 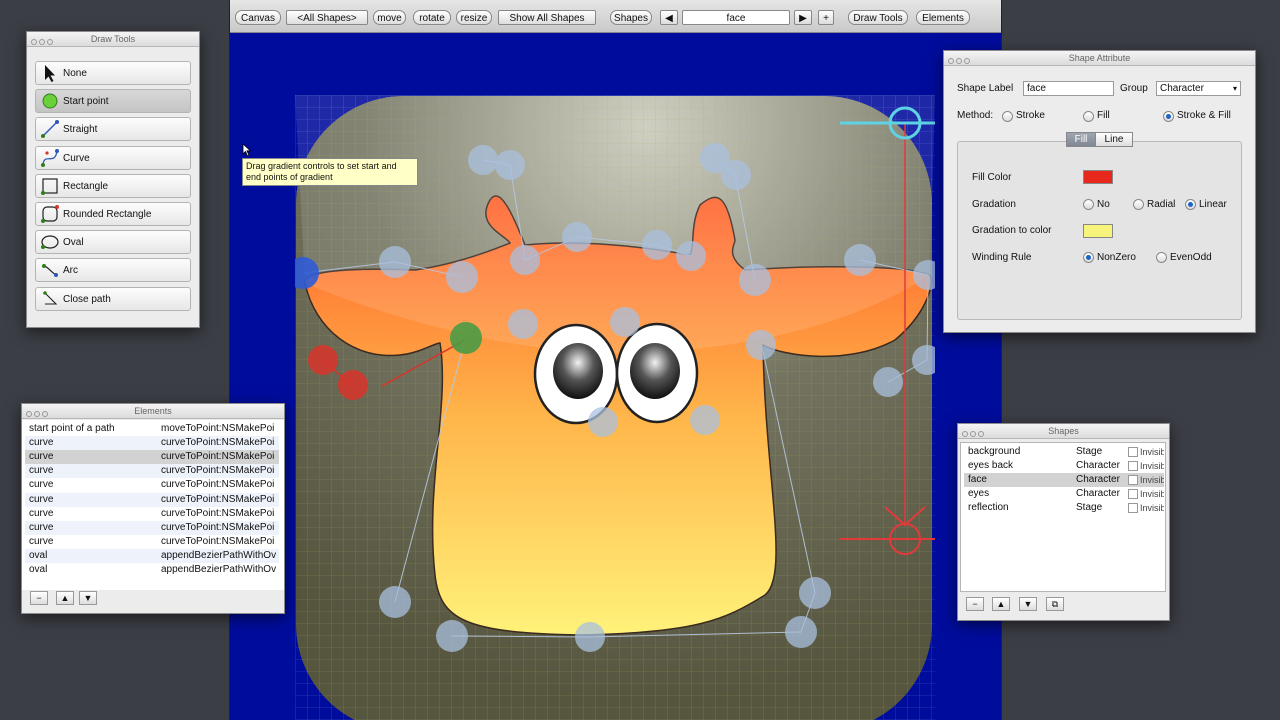 What do you see at coordinates (474, 17) in the screenshot?
I see `resize-button: resize` at bounding box center [474, 17].